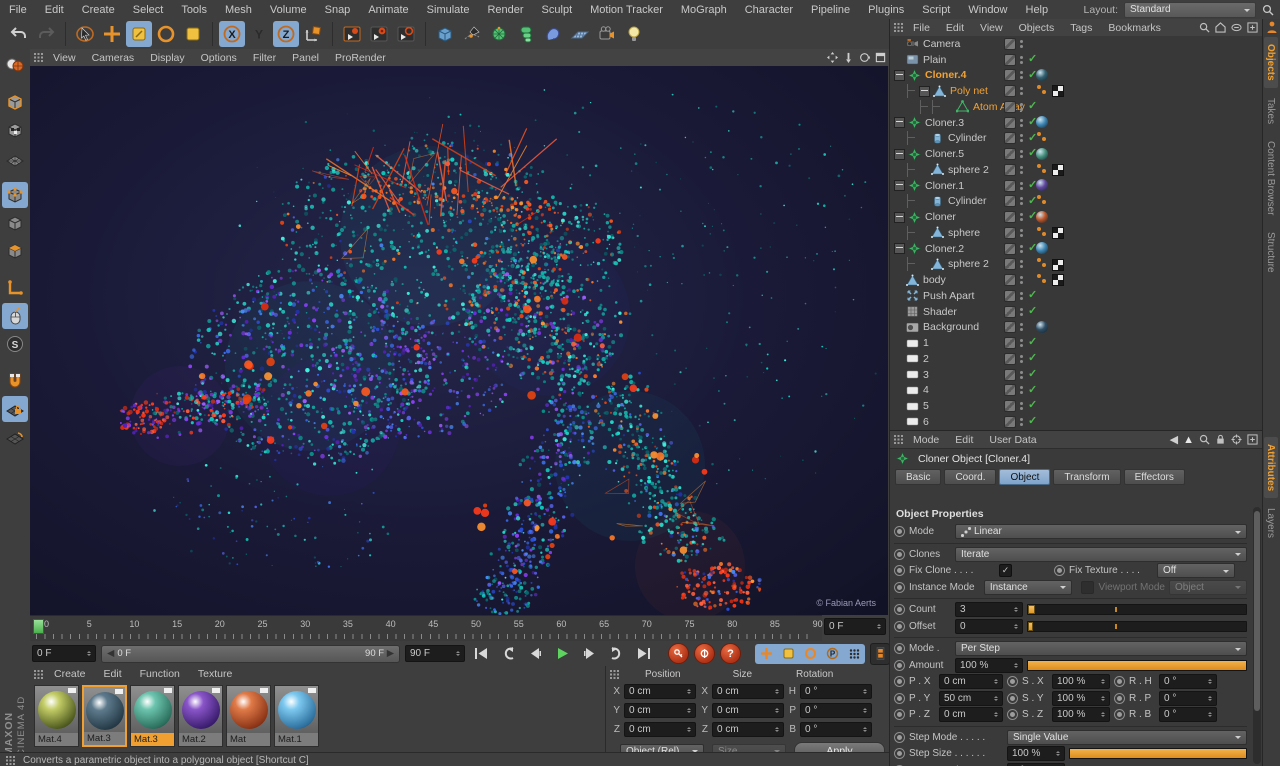  Describe the element at coordinates (1076, 422) in the screenshot. I see `object-row-6-24: 6 ✓` at that location.